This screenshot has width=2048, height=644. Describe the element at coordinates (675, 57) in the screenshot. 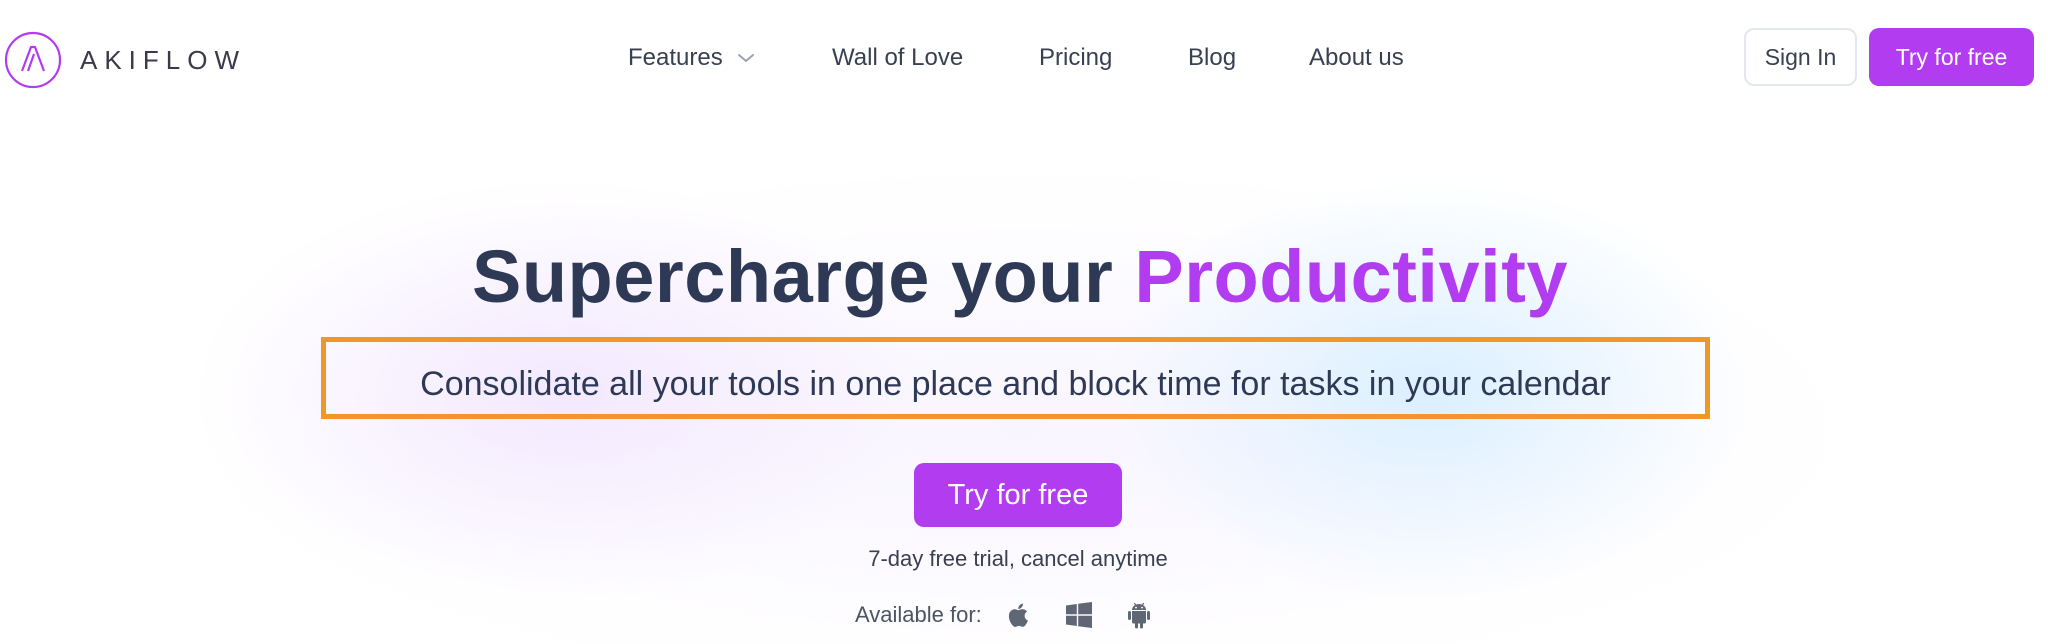

I see `nav-item-label: Features` at that location.